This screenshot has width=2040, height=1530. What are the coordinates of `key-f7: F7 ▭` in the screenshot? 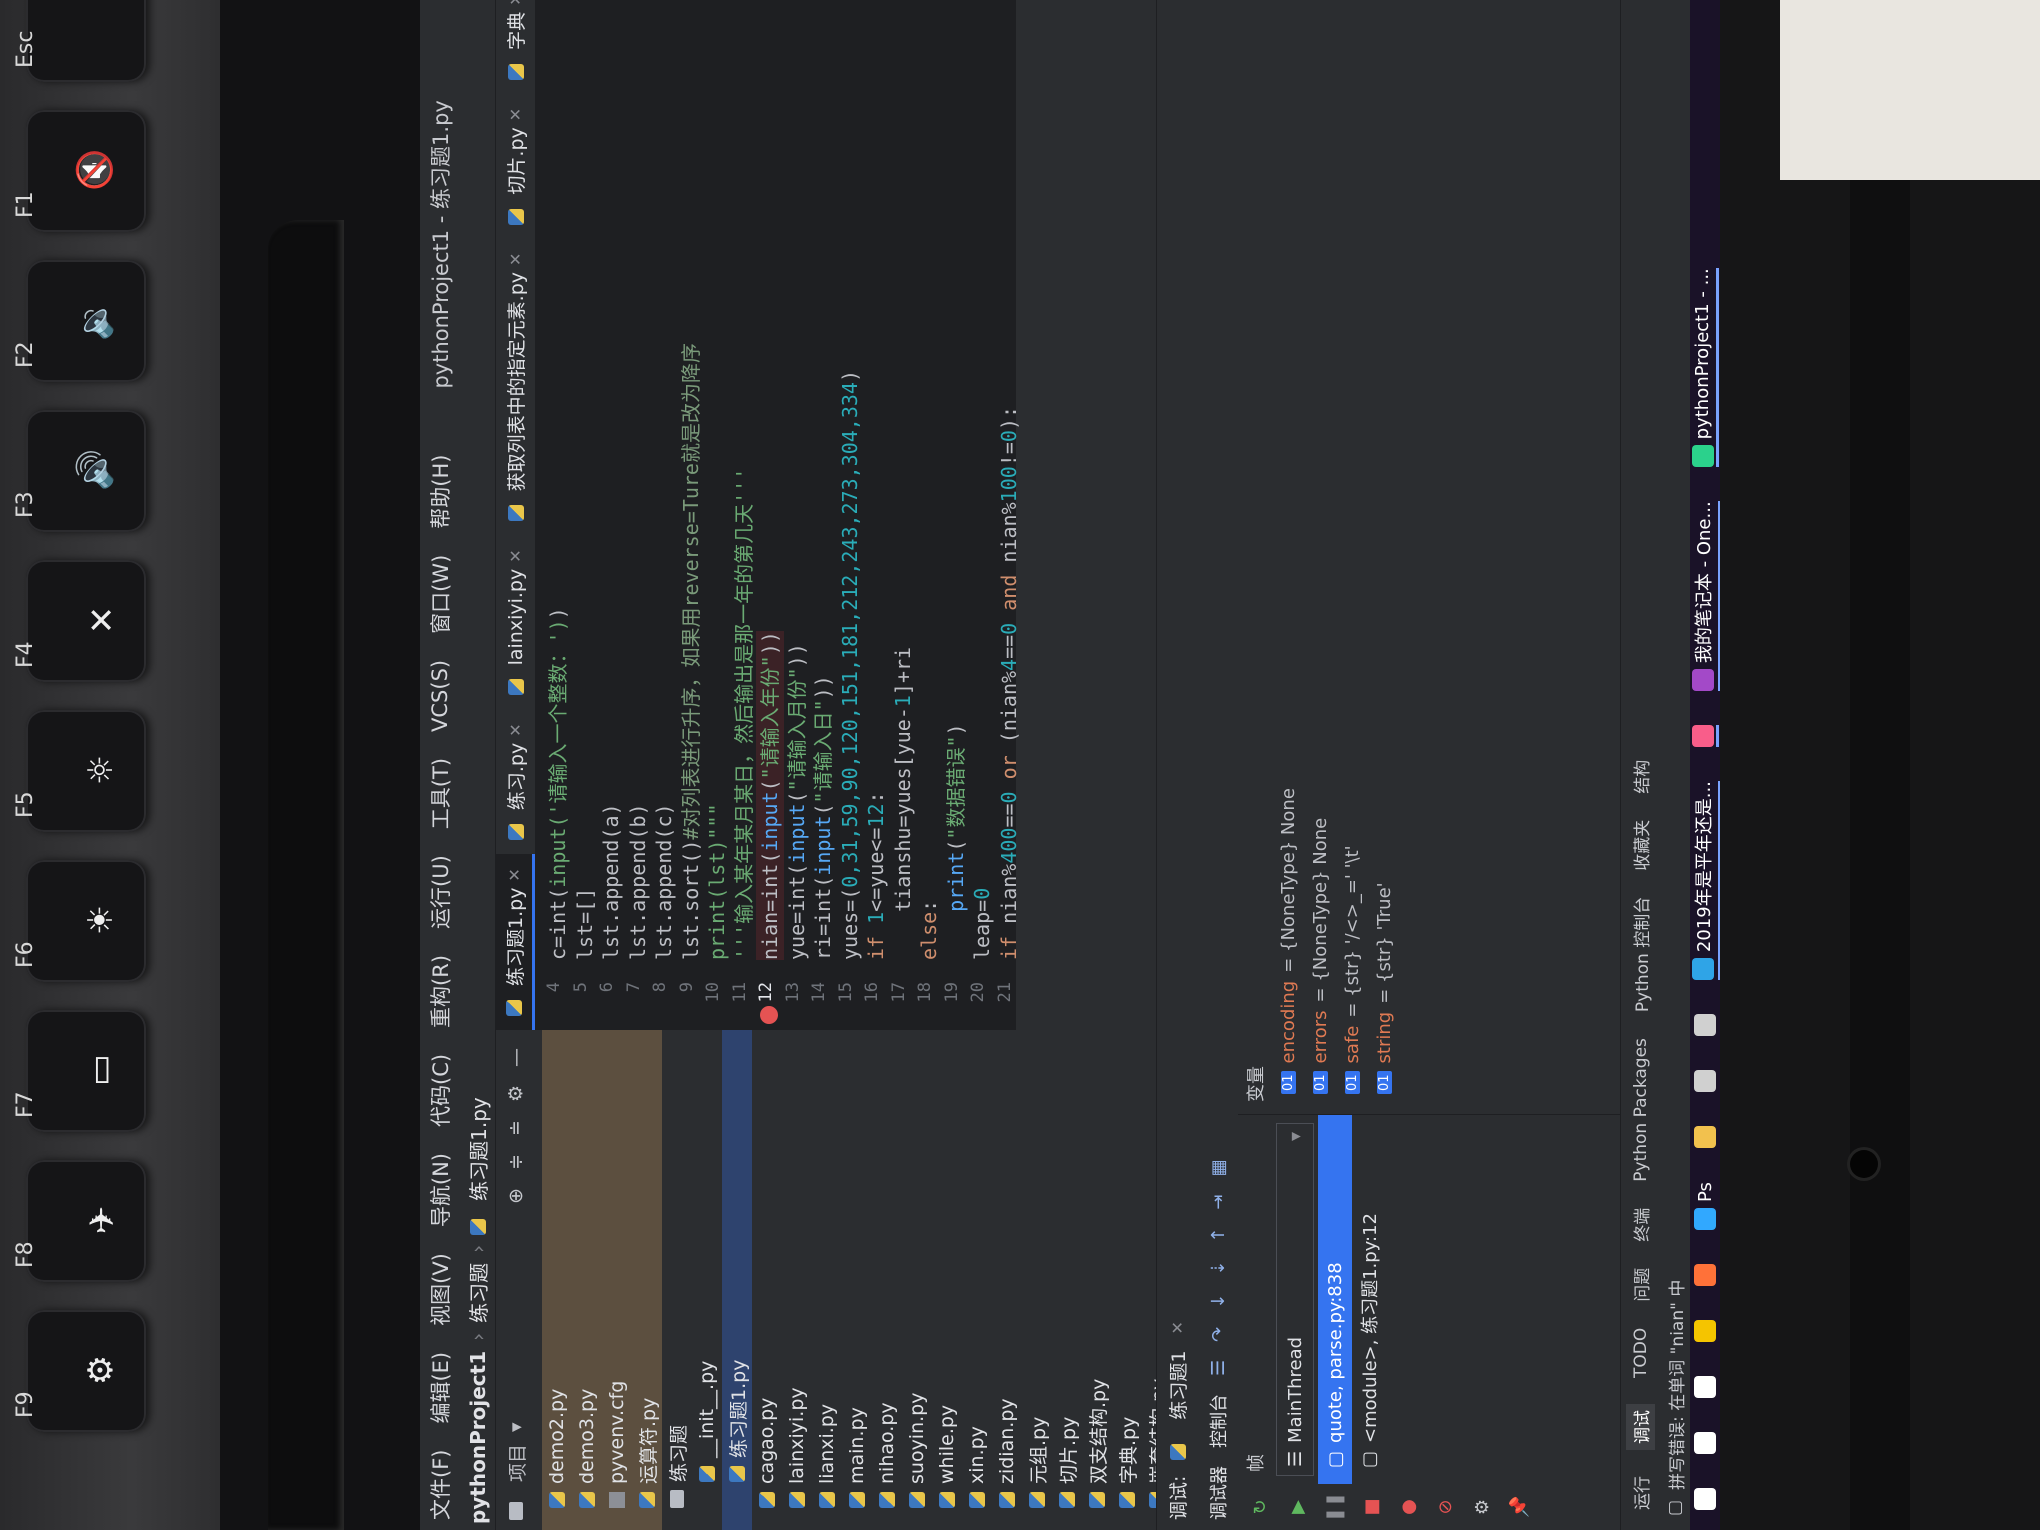 It's located at (79, 1071).